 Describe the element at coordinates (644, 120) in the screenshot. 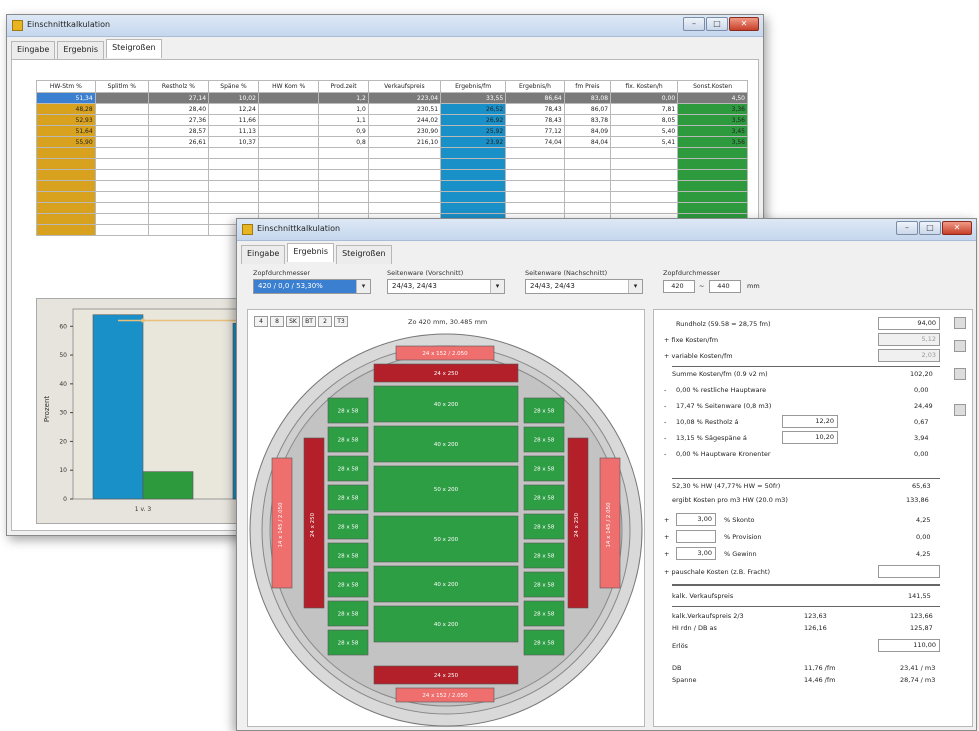

I see `table-cell: 8,05` at that location.